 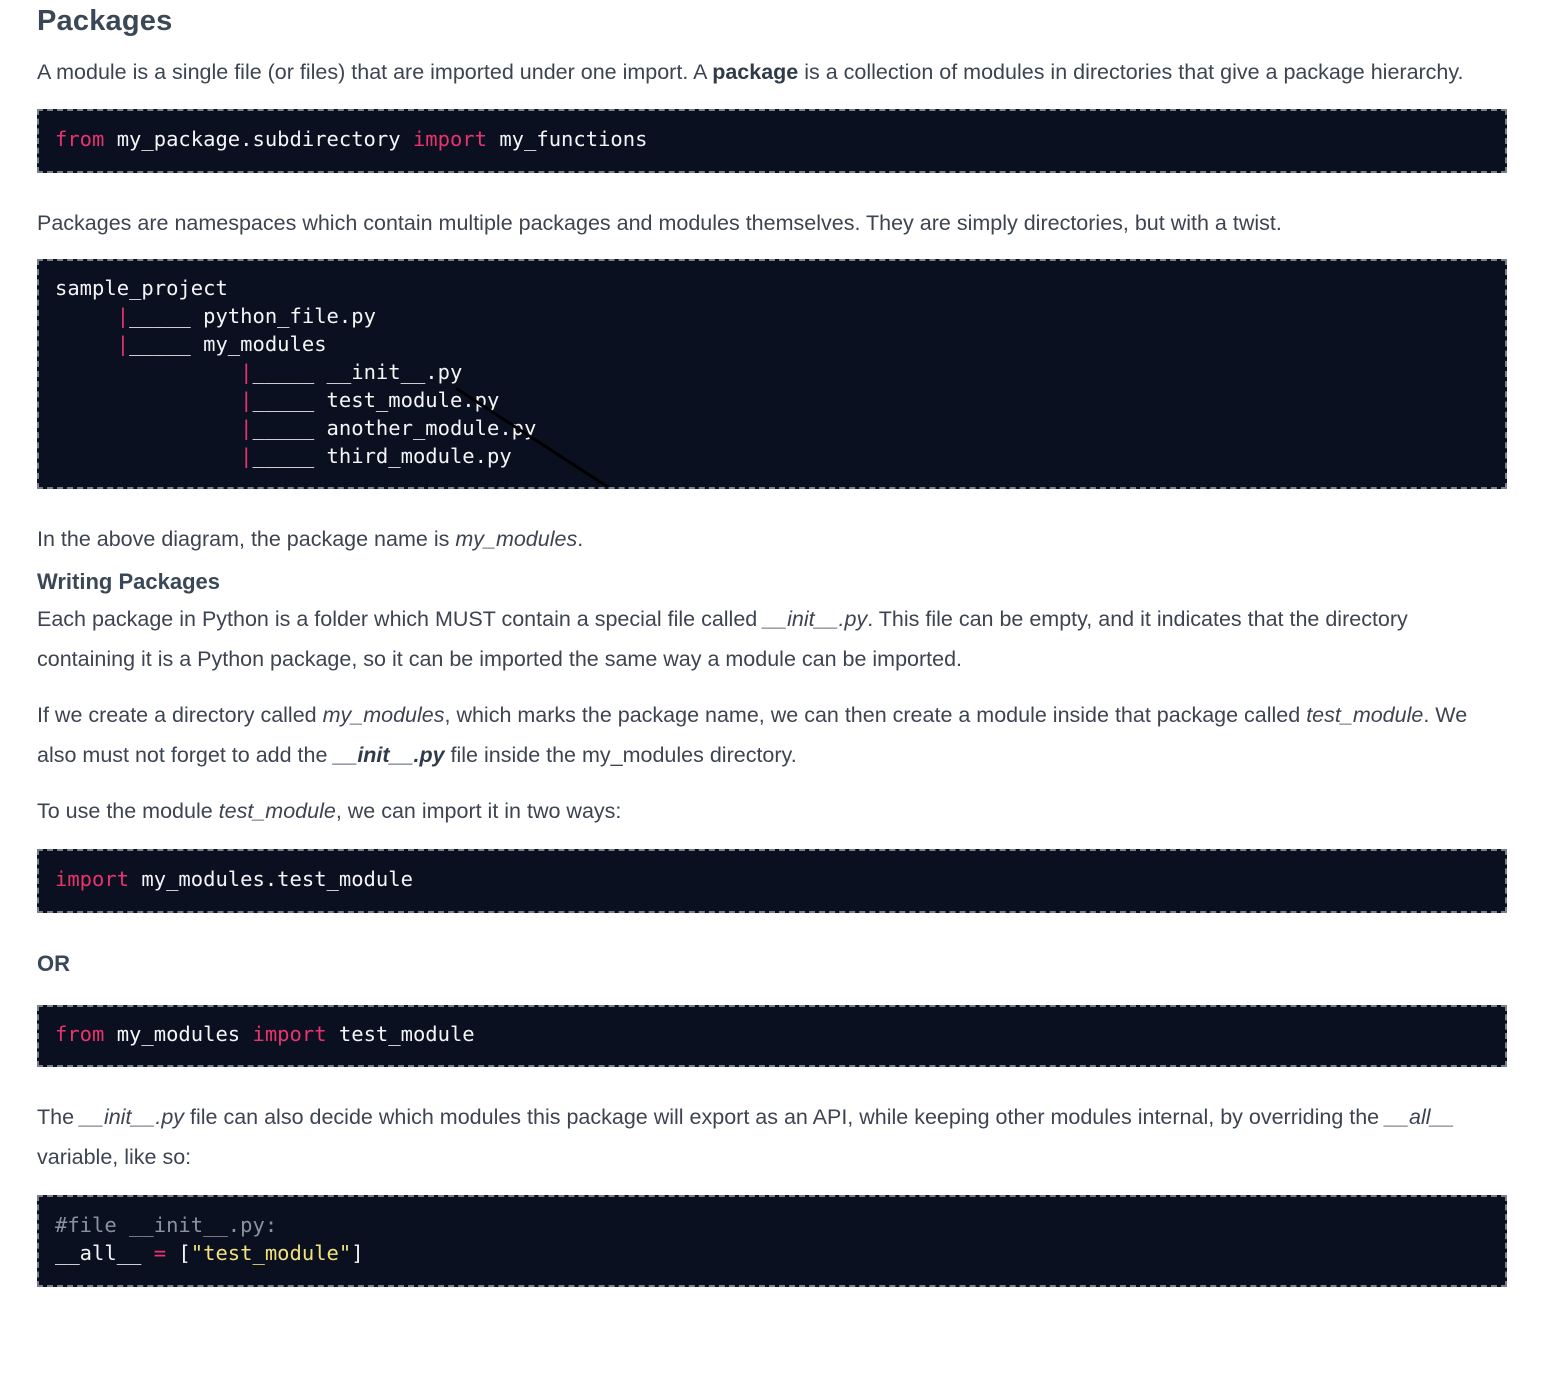 What do you see at coordinates (271, 879) in the screenshot?
I see `code-name: my_modules.test_module` at bounding box center [271, 879].